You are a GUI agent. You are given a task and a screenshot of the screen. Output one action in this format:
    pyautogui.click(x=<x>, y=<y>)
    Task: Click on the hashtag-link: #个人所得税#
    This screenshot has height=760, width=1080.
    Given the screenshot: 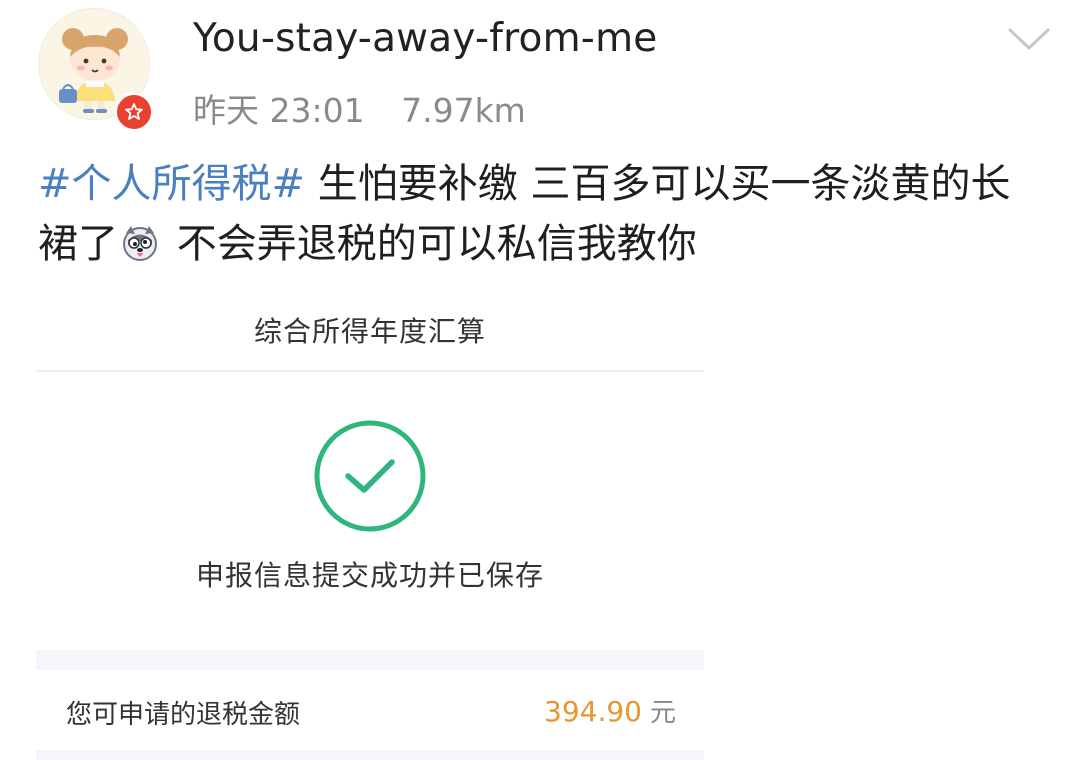 What is the action you would take?
    pyautogui.click(x=171, y=184)
    